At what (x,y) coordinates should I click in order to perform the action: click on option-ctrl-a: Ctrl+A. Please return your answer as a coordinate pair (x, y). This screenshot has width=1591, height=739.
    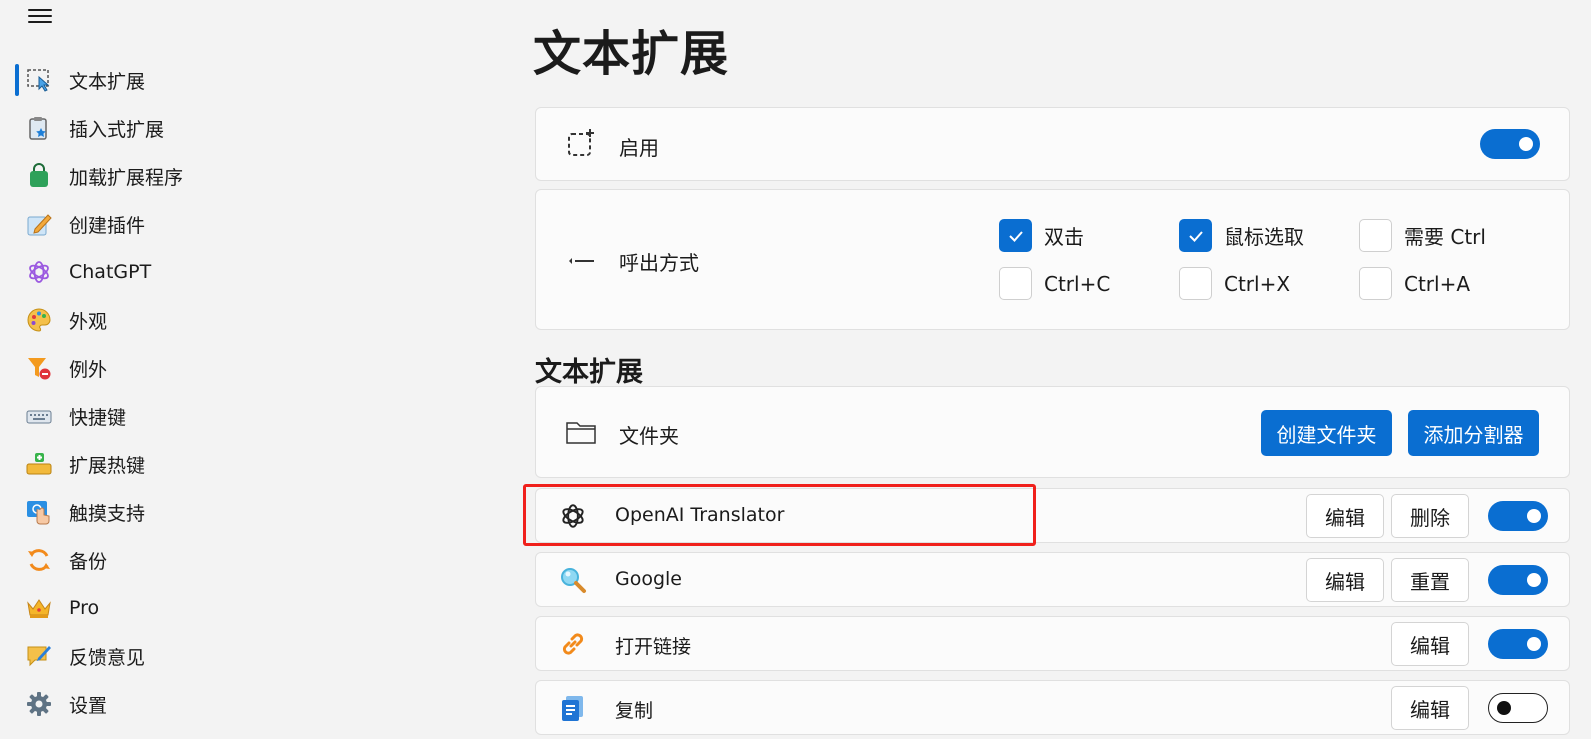
    Looking at the image, I should click on (1414, 283).